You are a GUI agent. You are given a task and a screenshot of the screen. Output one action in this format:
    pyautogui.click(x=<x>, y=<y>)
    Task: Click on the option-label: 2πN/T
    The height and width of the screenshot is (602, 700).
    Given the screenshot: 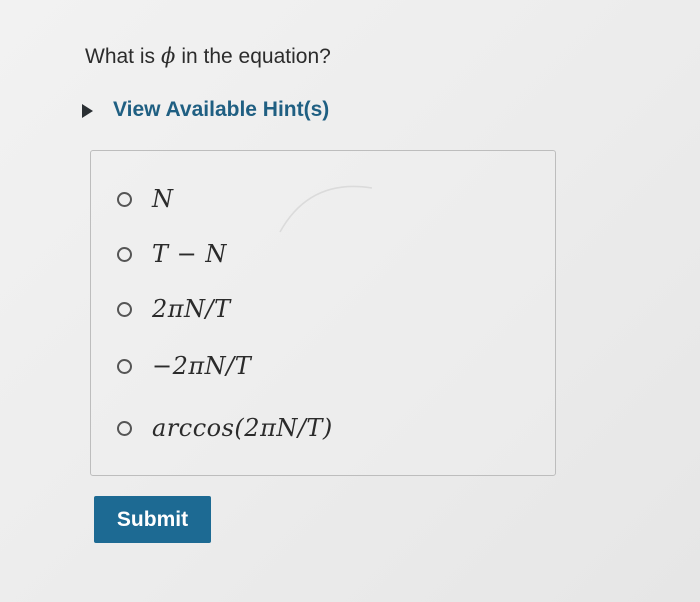 What is the action you would take?
    pyautogui.click(x=191, y=309)
    